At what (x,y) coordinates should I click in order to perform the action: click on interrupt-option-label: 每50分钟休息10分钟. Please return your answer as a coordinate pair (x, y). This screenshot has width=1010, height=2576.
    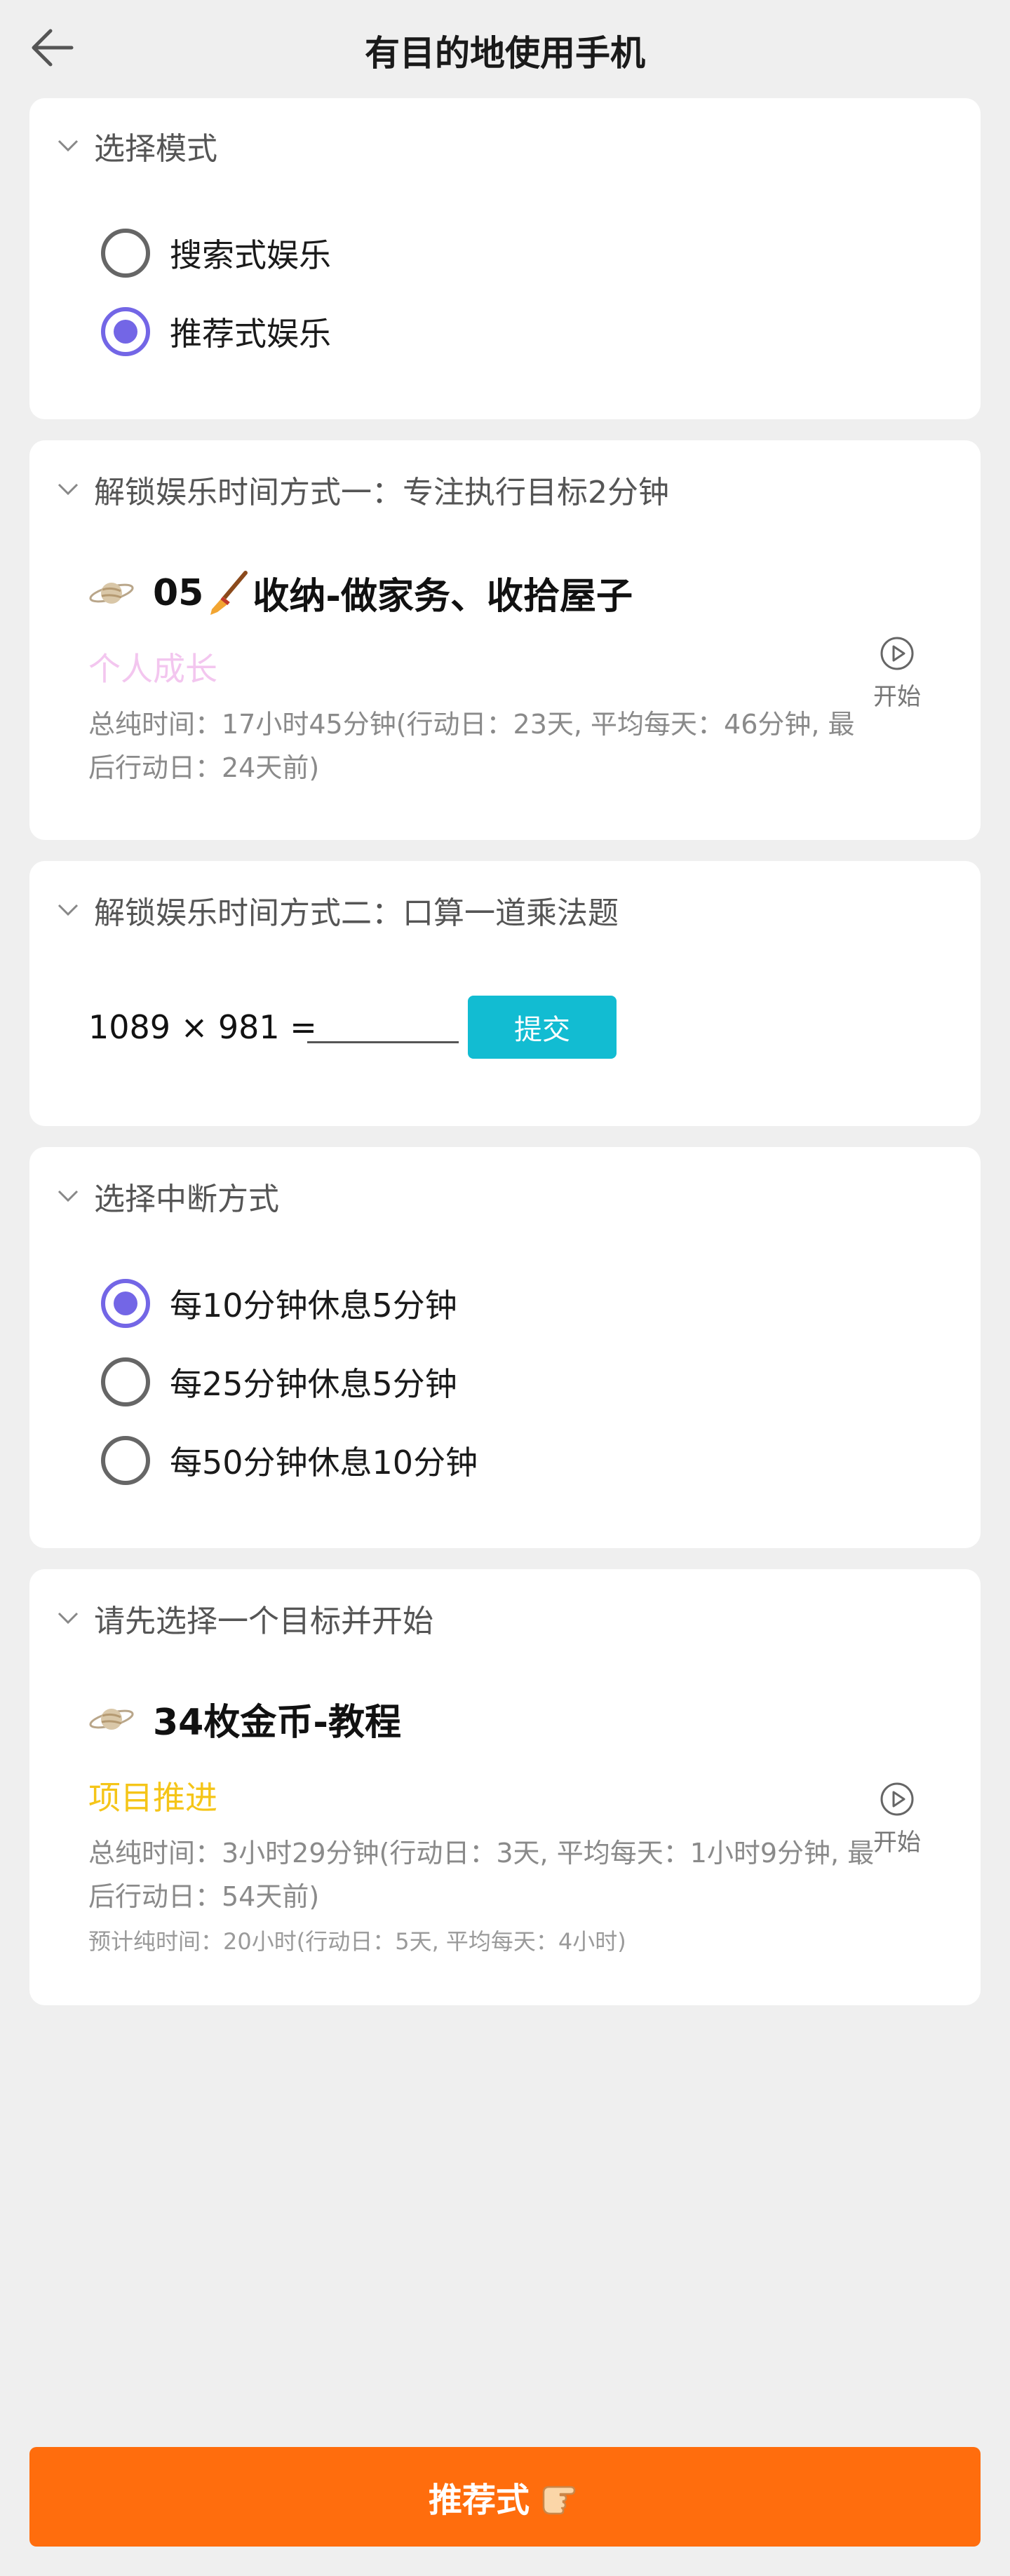
    Looking at the image, I should click on (324, 1463).